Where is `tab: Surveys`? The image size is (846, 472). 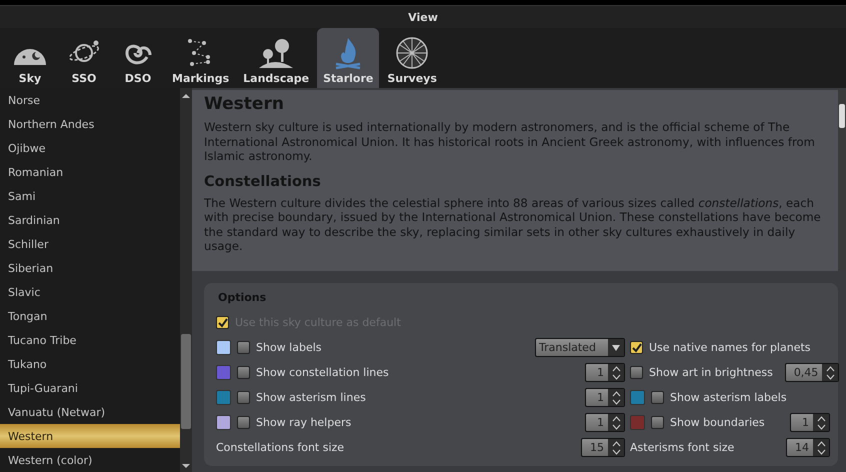
tab: Surveys is located at coordinates (412, 58).